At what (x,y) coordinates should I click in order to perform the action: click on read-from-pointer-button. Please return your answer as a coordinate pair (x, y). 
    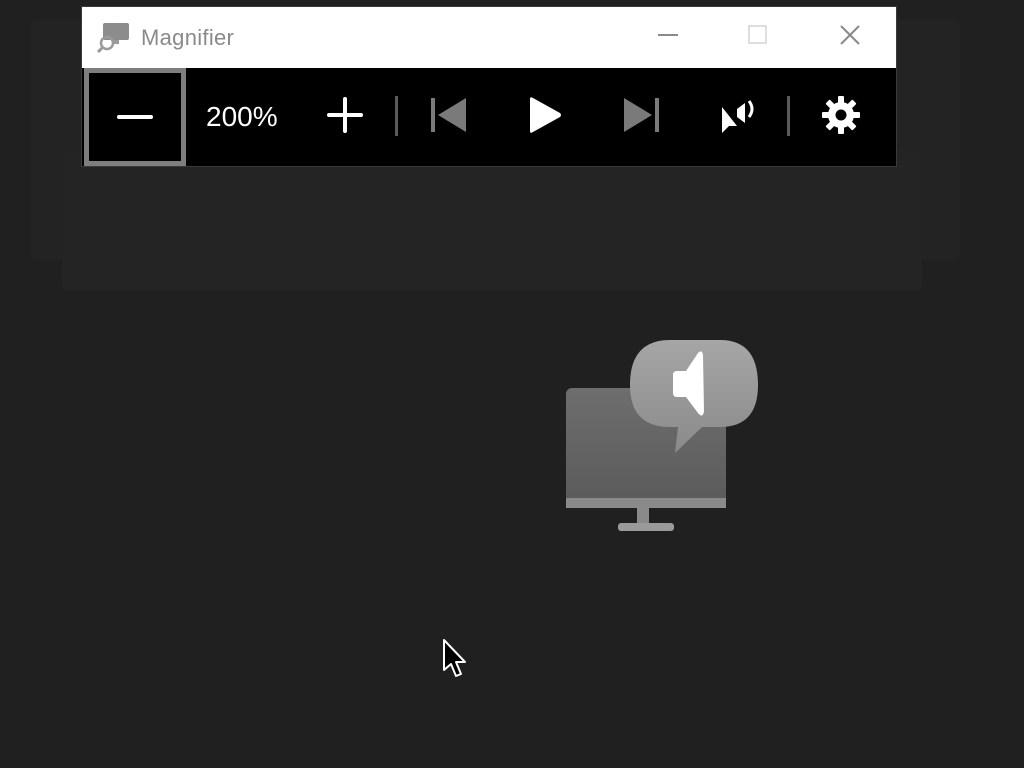
    Looking at the image, I should click on (739, 117).